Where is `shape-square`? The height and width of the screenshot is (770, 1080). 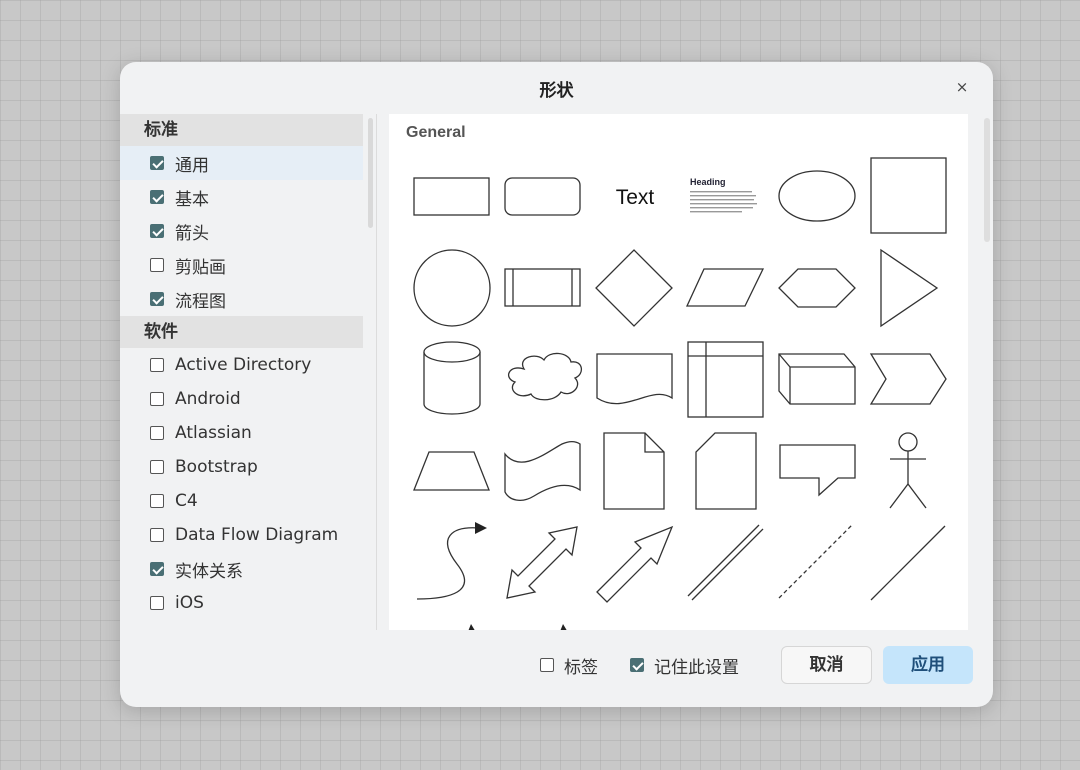 shape-square is located at coordinates (908, 195).